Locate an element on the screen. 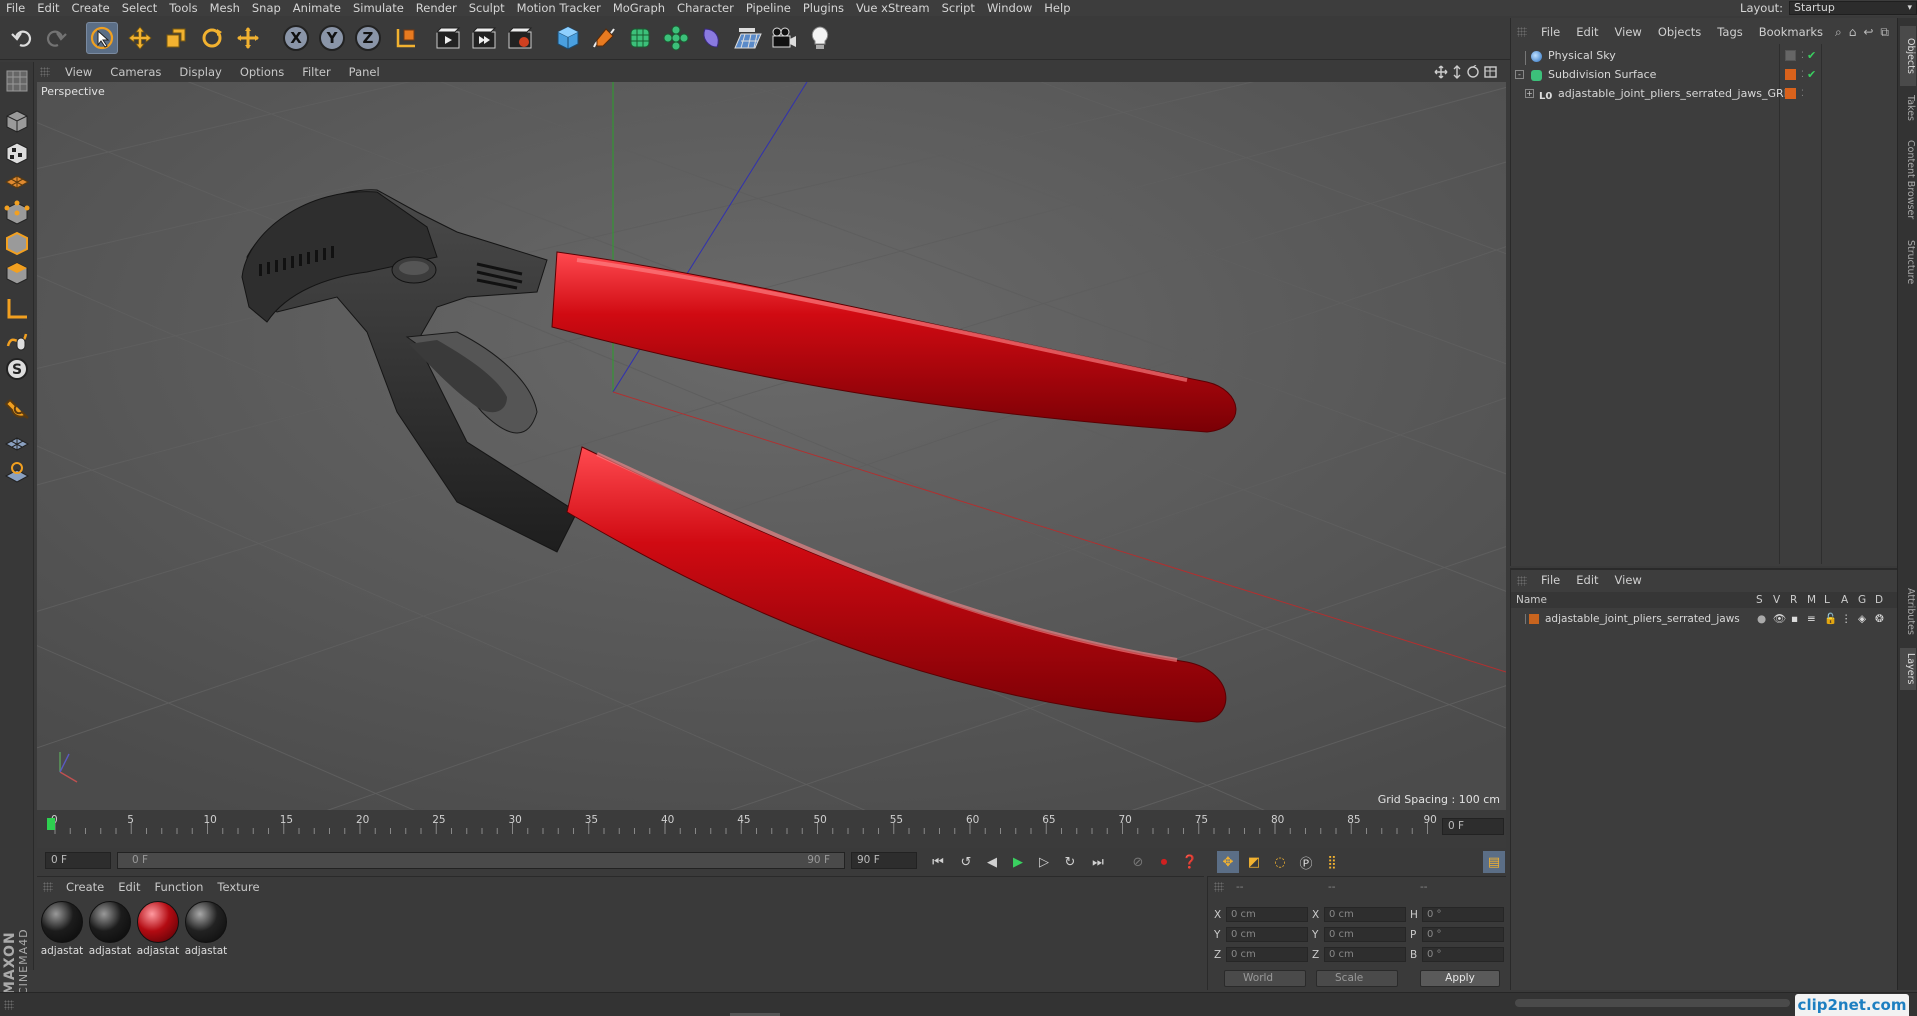 The width and height of the screenshot is (1917, 1016). key-scale-icon: ◩ is located at coordinates (1254, 862).